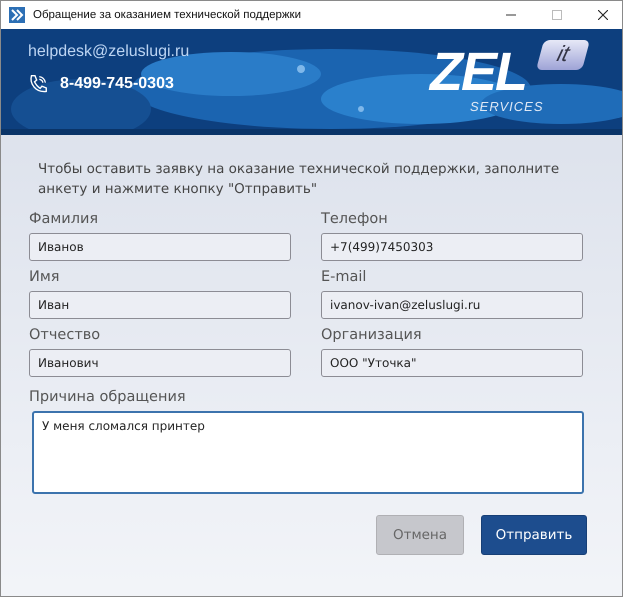 This screenshot has width=623, height=597. Describe the element at coordinates (478, 72) in the screenshot. I see `logo-text: ZEL` at that location.